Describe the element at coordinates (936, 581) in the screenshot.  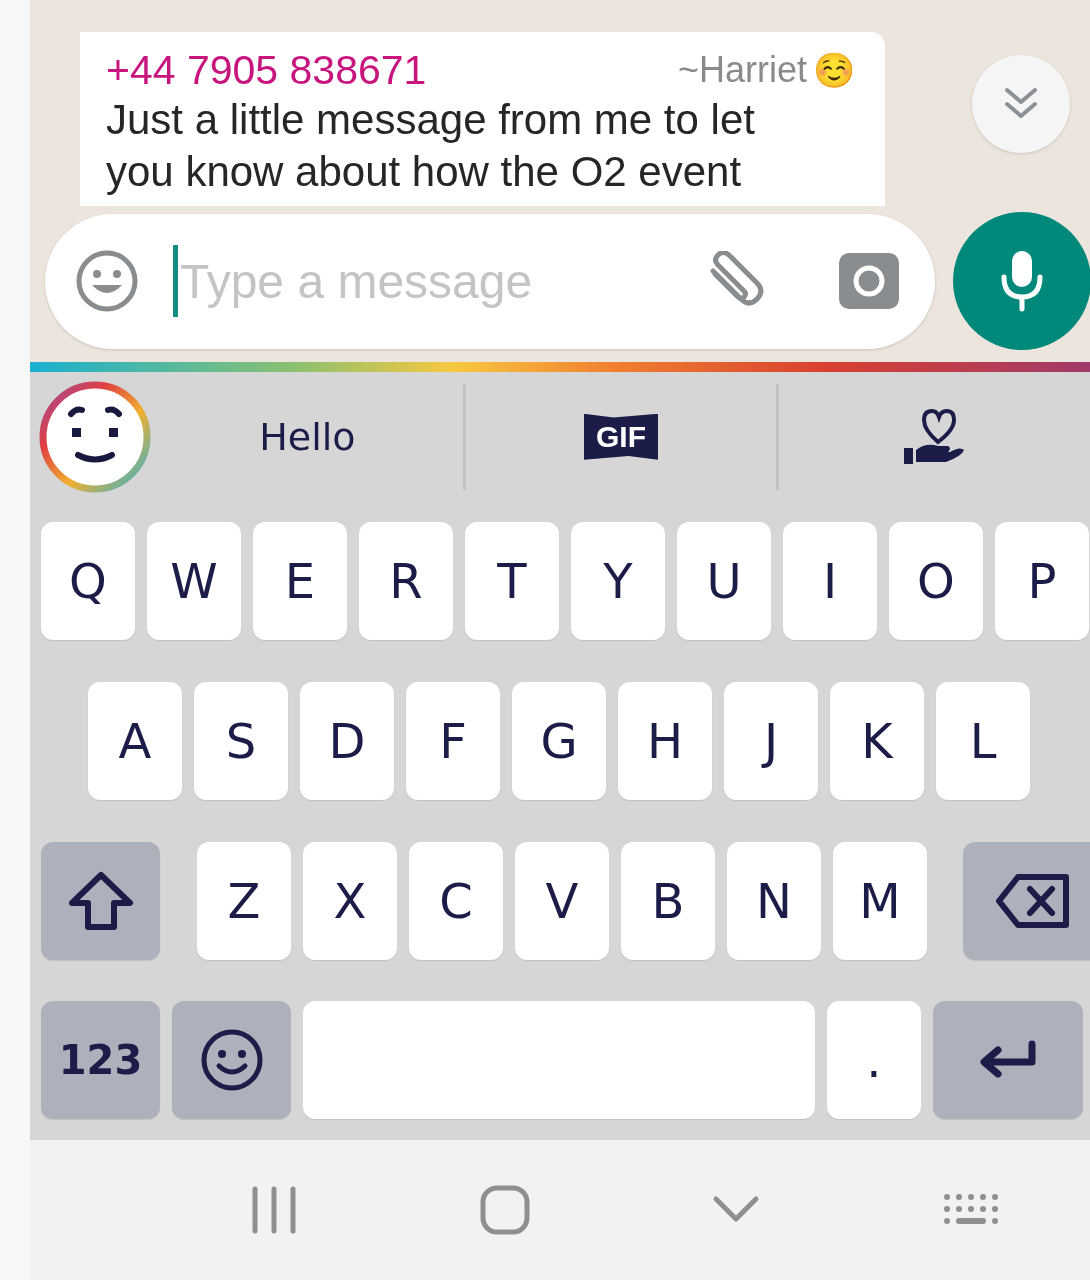
I see `letter-key: O` at that location.